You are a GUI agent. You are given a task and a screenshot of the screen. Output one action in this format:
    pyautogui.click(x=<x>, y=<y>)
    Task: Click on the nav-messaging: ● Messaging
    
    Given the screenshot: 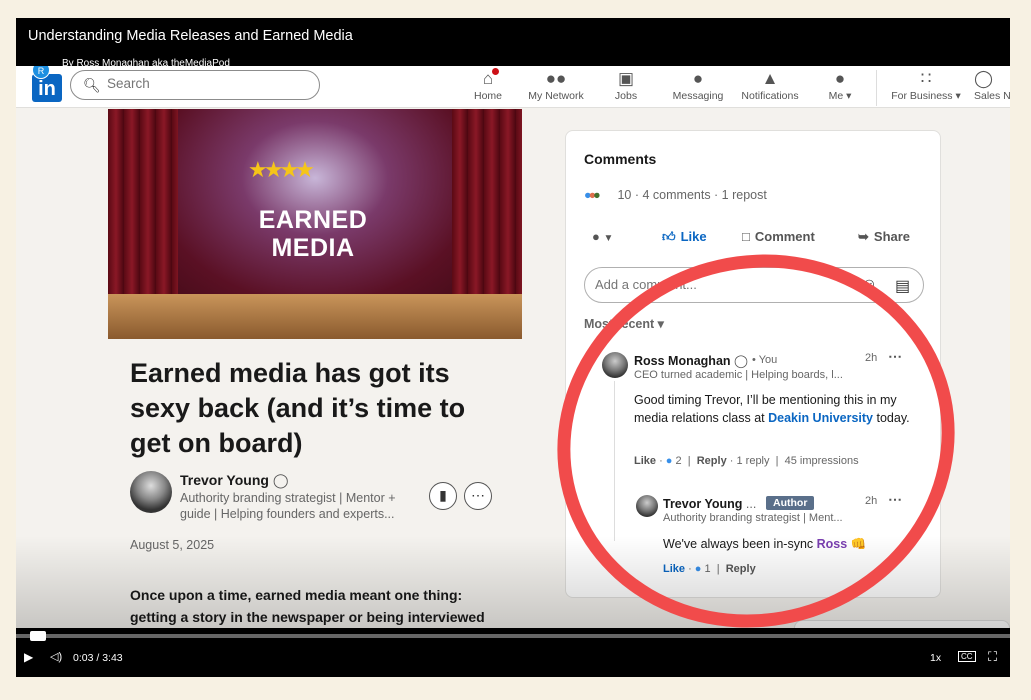 What is the action you would take?
    pyautogui.click(x=698, y=85)
    